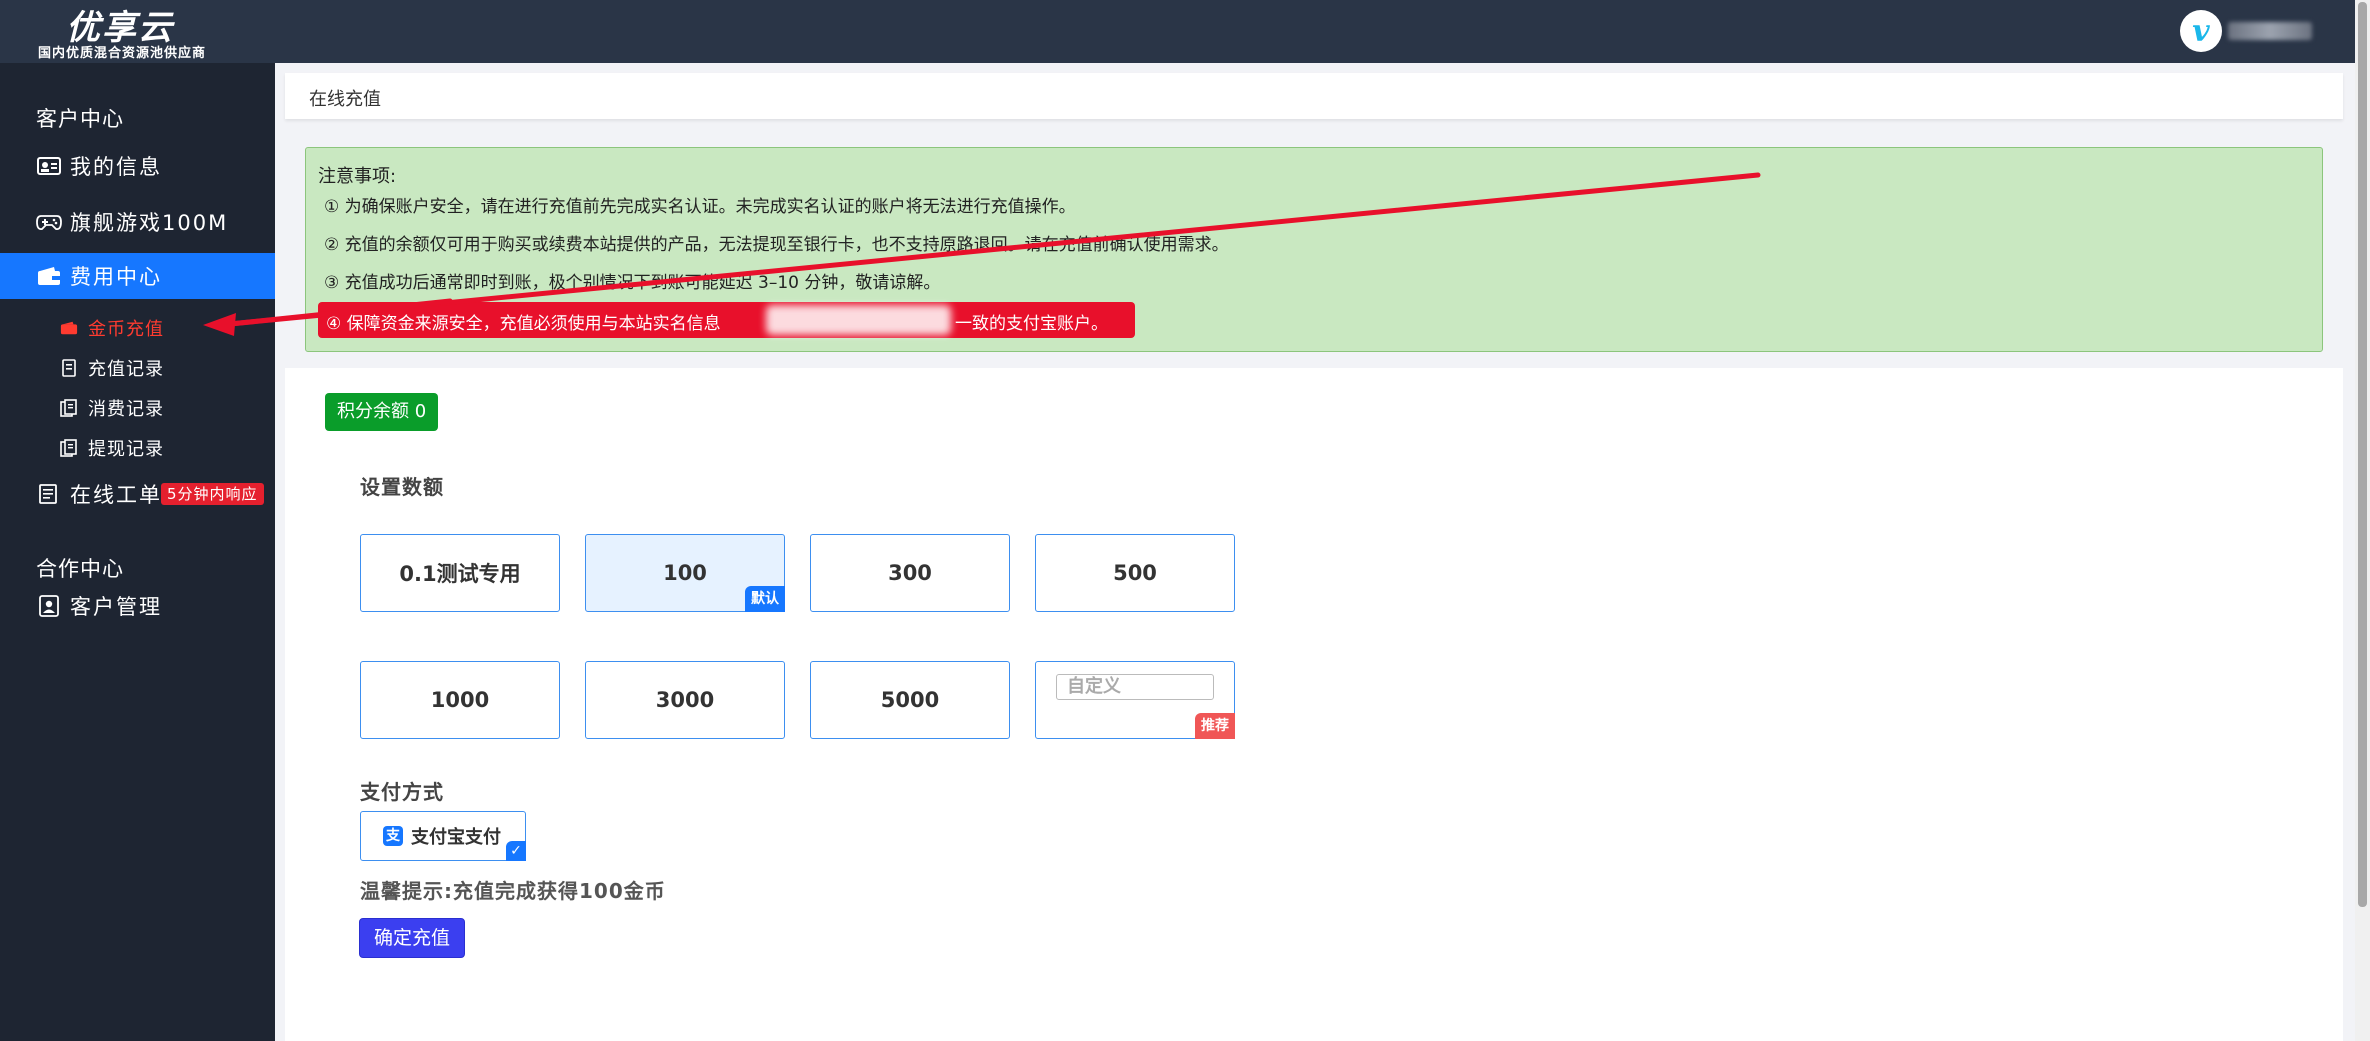 The height and width of the screenshot is (1041, 2370). What do you see at coordinates (2270, 31) in the screenshot?
I see `redacted-username` at bounding box center [2270, 31].